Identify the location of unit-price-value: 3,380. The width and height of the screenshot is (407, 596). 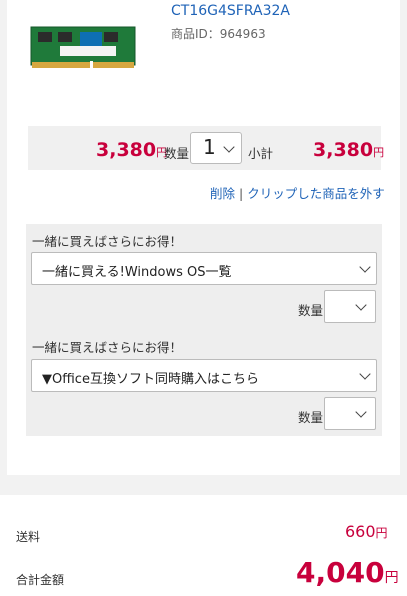
(126, 150).